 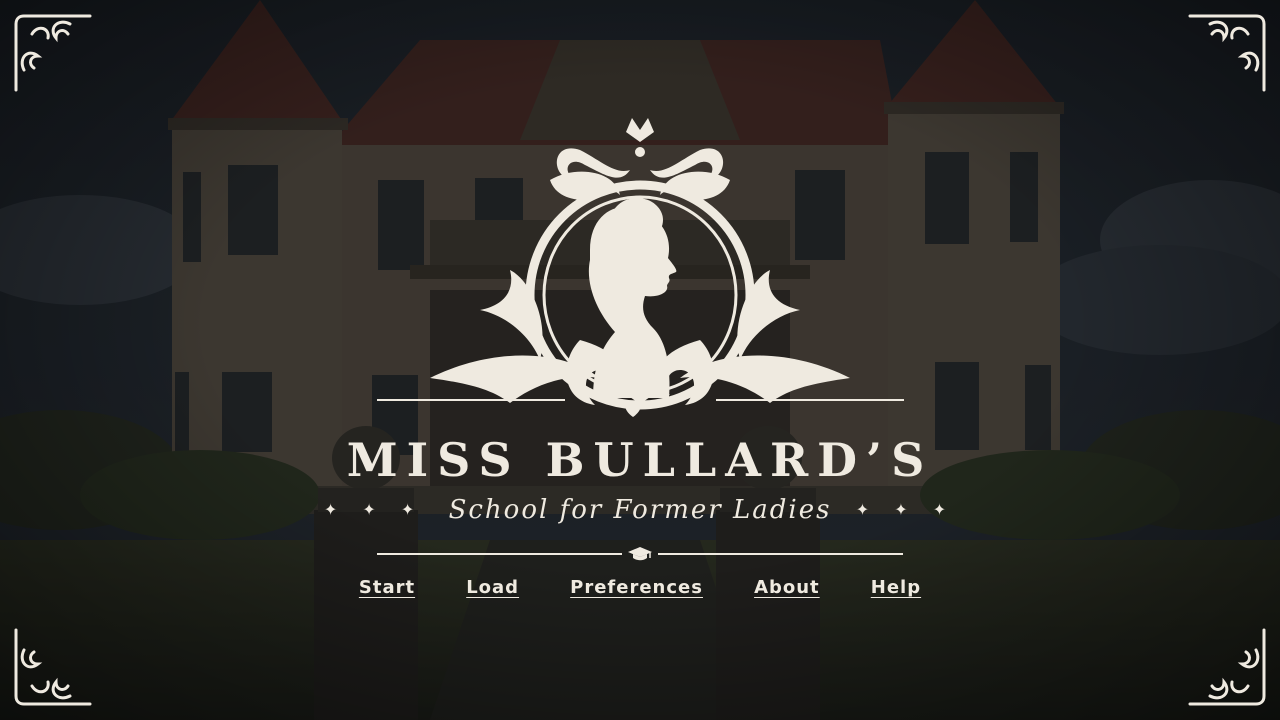 I want to click on menu-start-button: Start, so click(x=387, y=588).